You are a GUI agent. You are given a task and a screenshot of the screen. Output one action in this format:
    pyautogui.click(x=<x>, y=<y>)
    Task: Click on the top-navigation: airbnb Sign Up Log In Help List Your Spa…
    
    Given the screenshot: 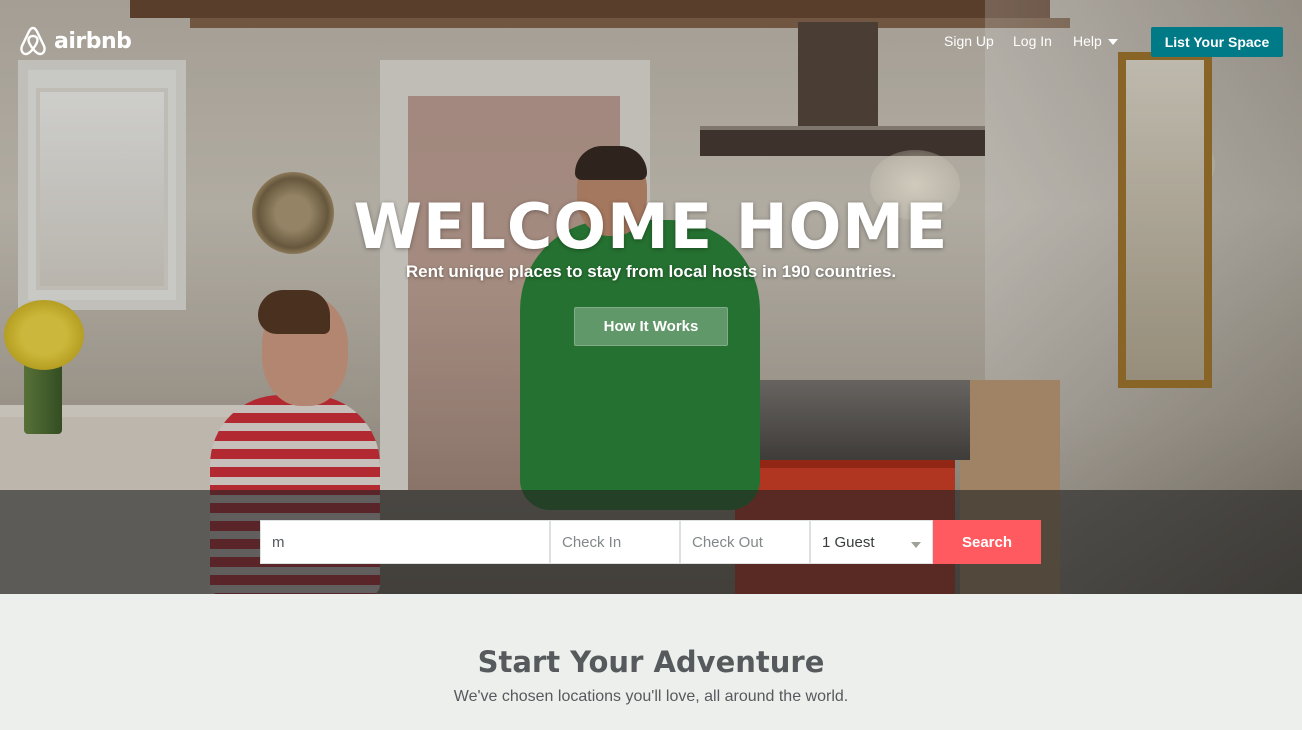 What is the action you would take?
    pyautogui.click(x=651, y=42)
    